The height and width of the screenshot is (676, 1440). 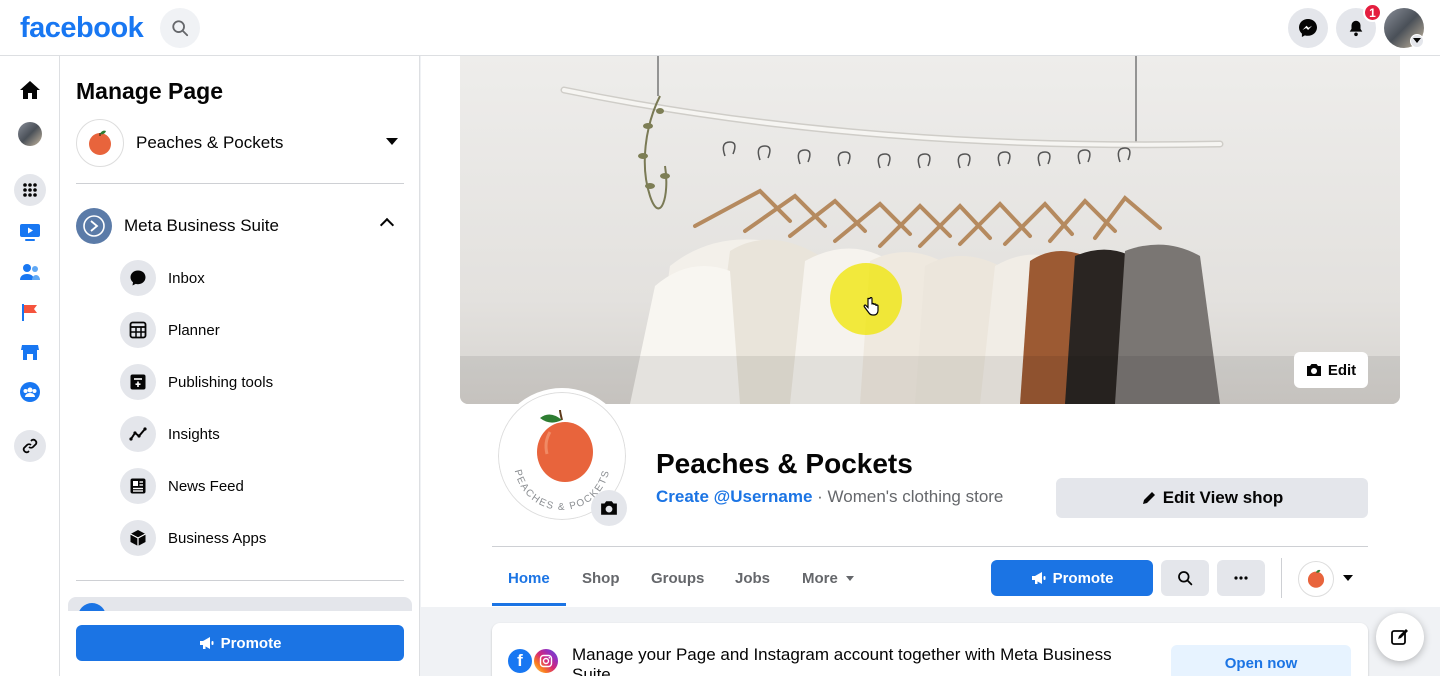 What do you see at coordinates (94, 226) in the screenshot?
I see `meta-business-suite-icon` at bounding box center [94, 226].